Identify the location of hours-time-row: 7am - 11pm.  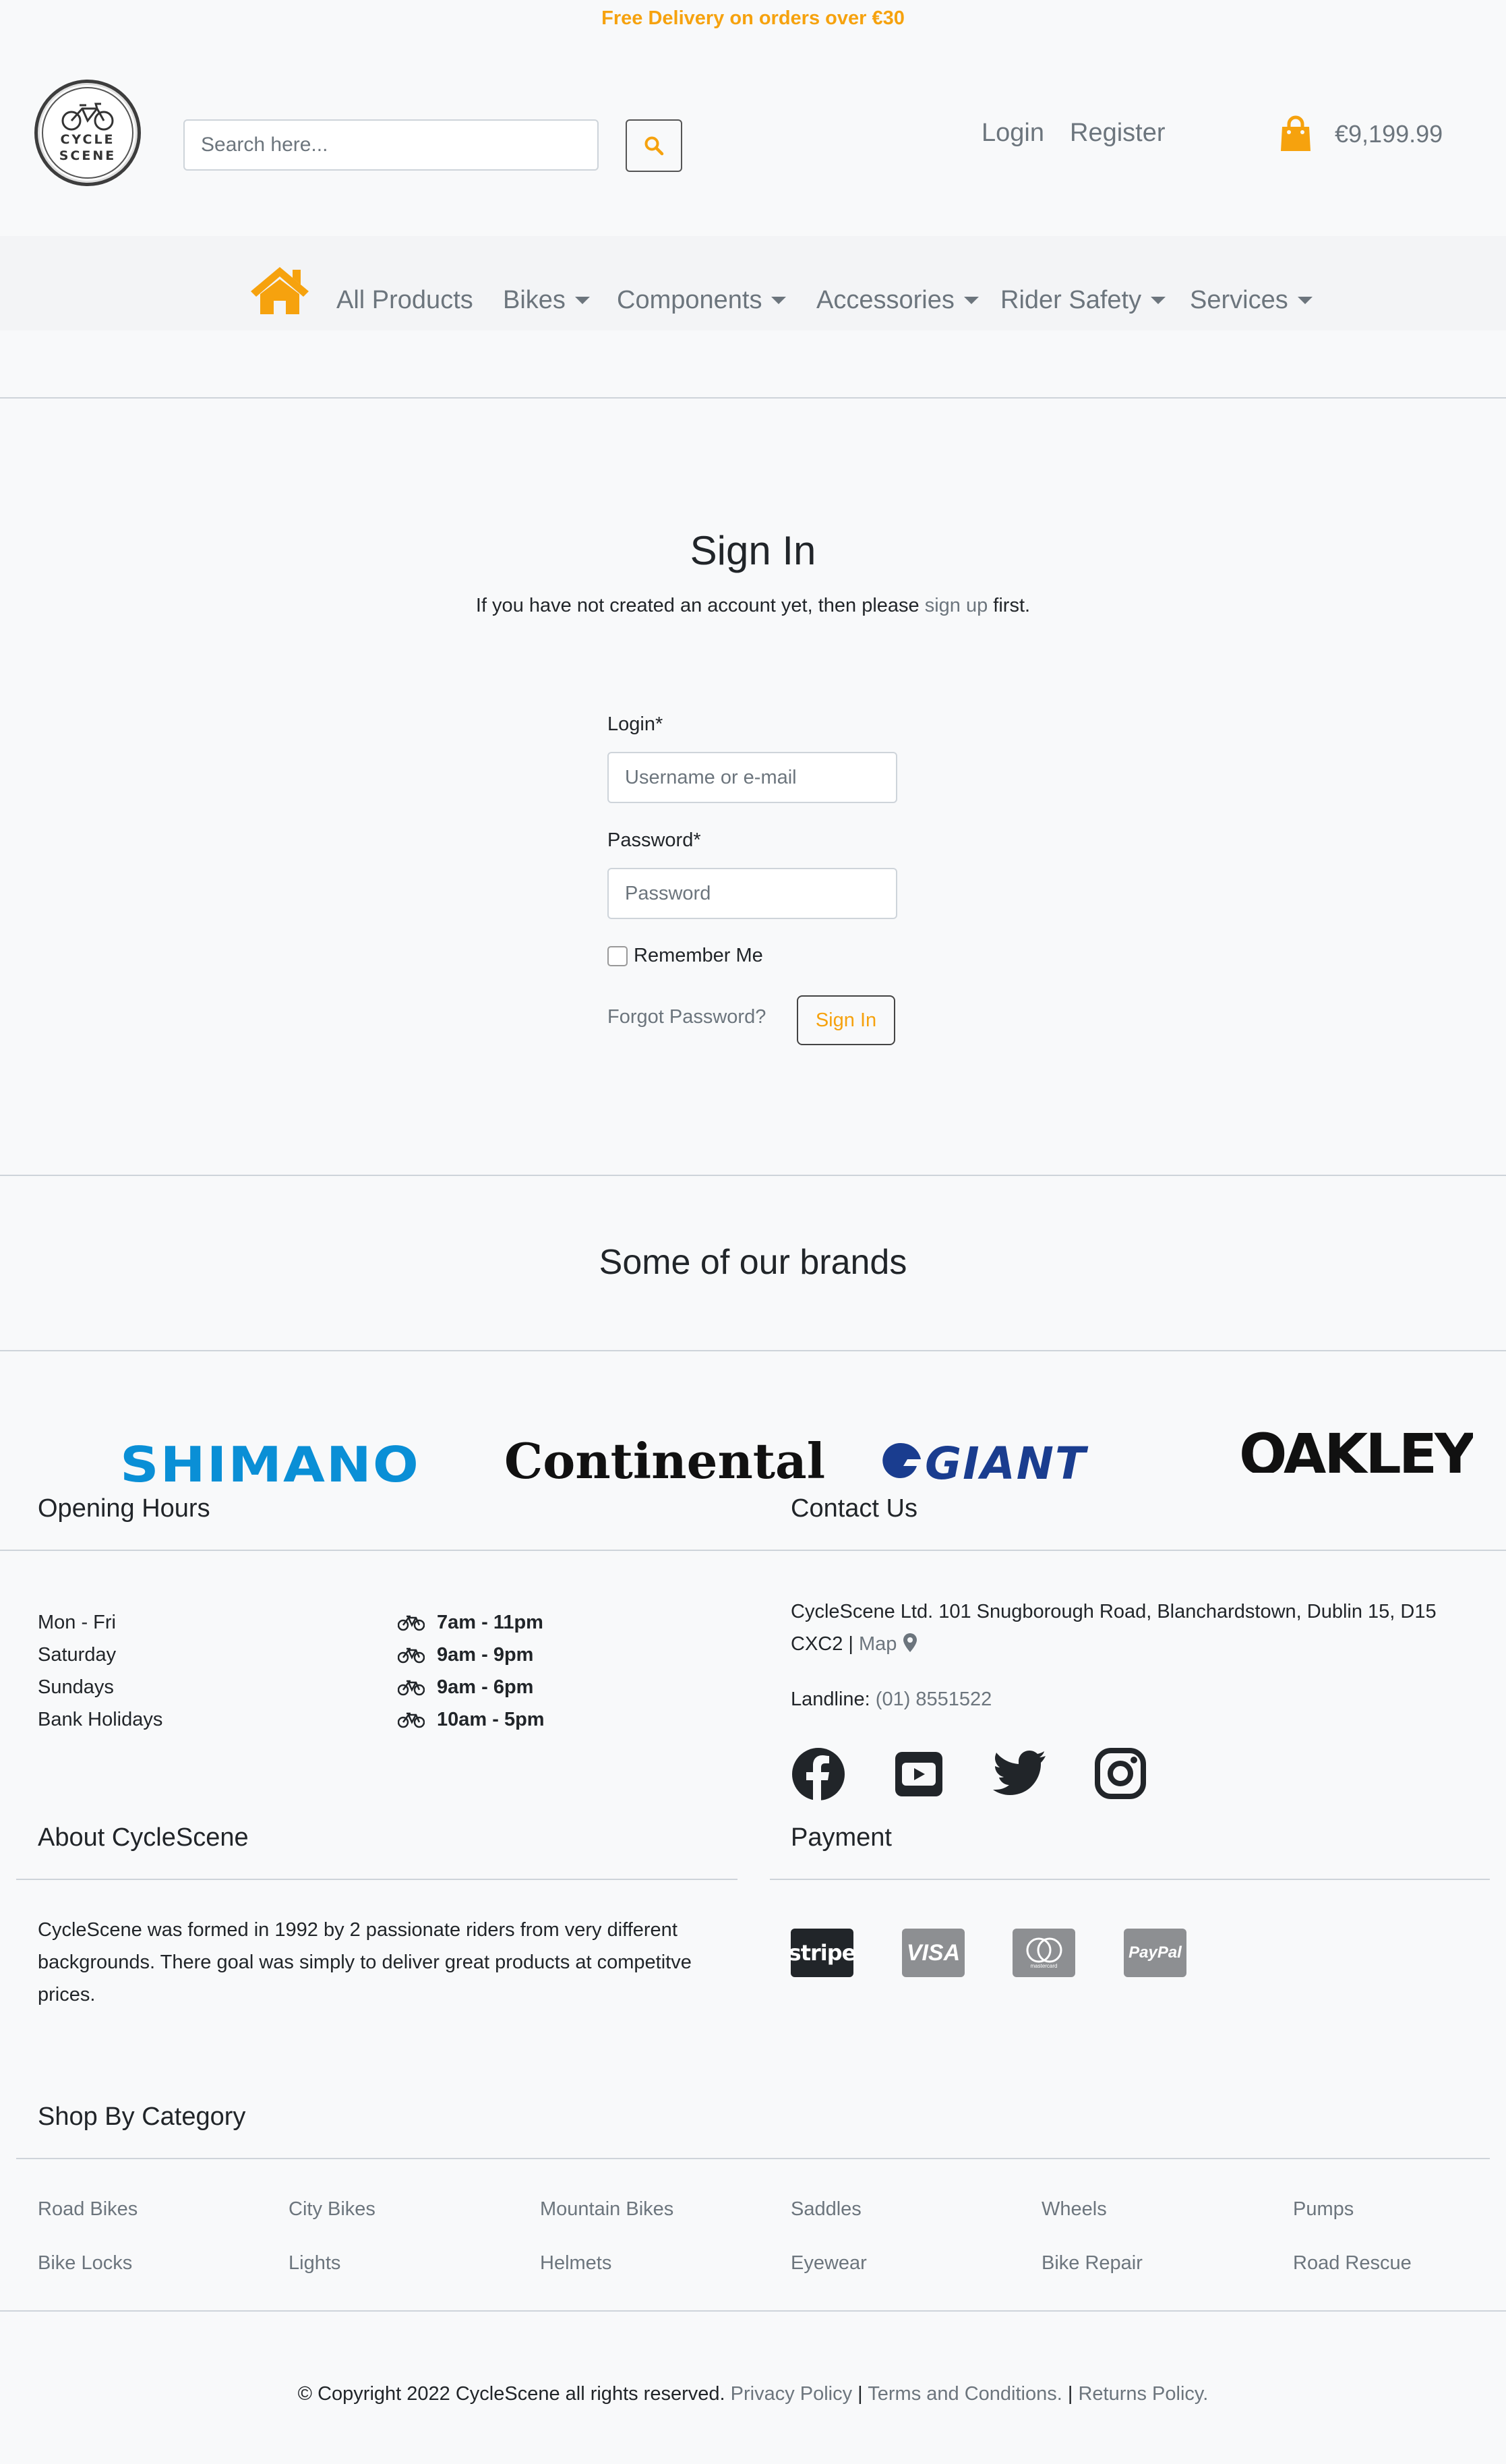
(470, 1623).